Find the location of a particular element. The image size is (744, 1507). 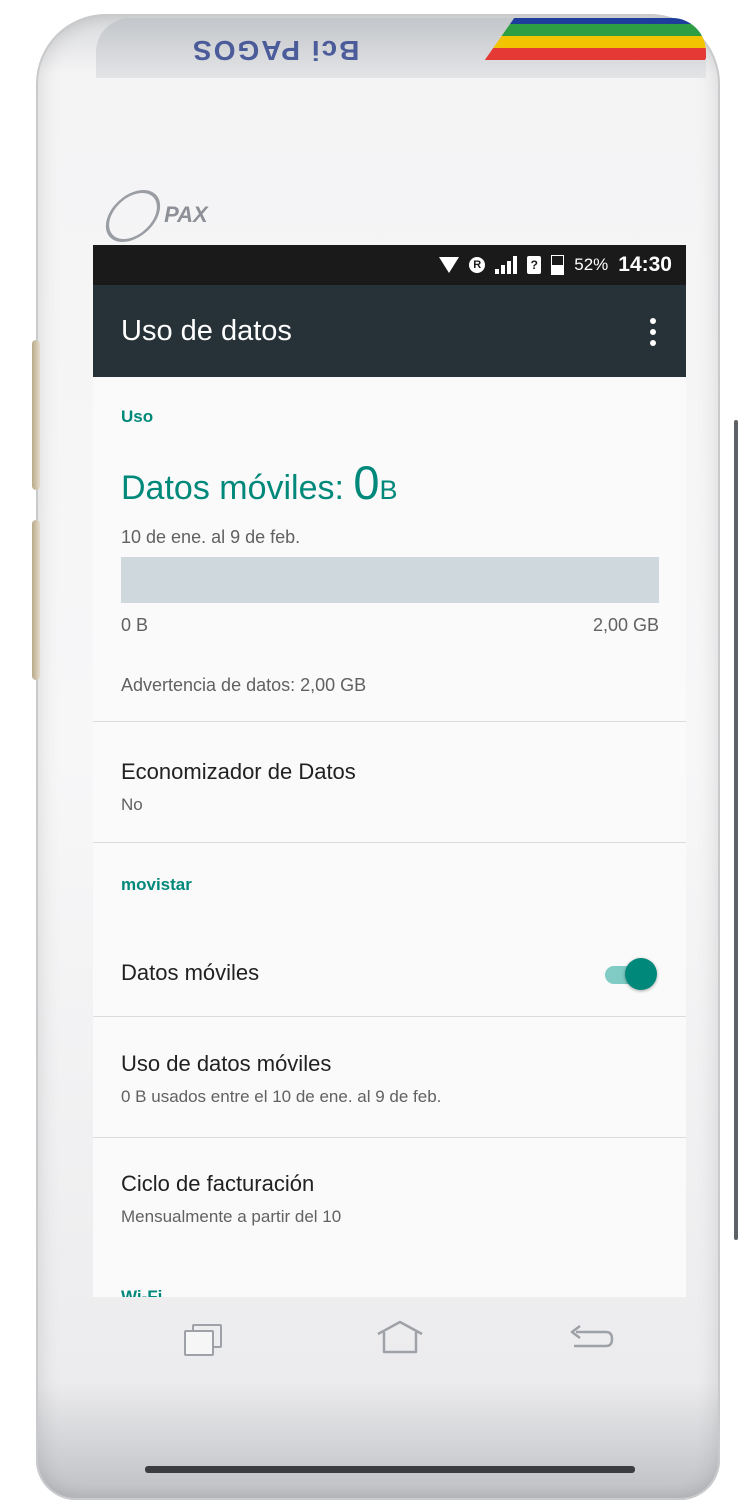

data-saver-value: No is located at coordinates (132, 804).